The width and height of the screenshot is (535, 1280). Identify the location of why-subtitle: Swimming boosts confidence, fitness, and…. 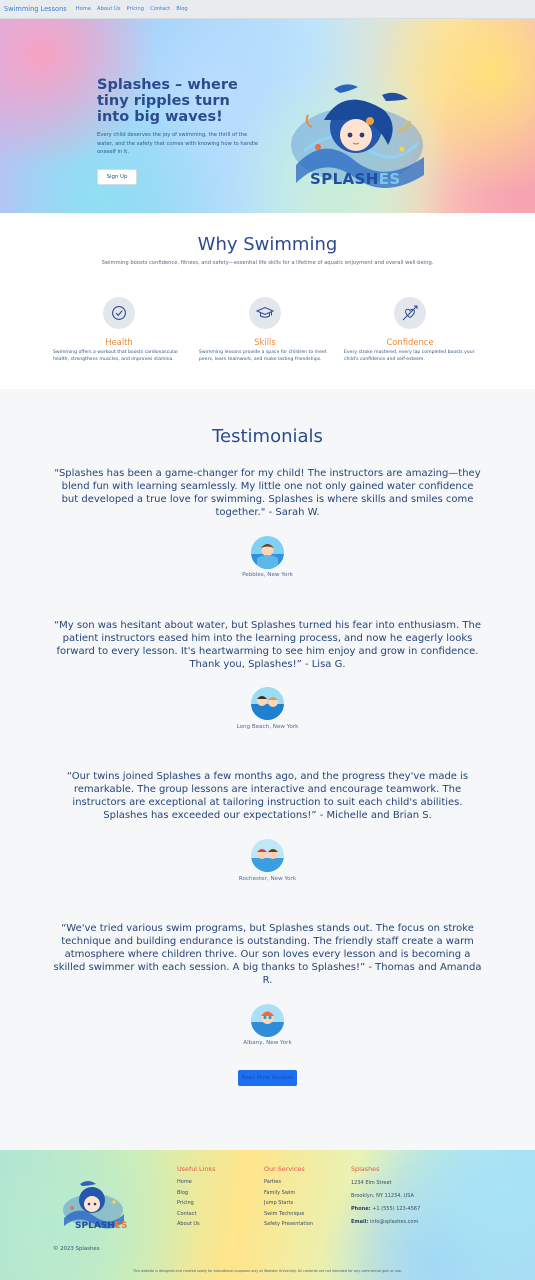
(267, 263).